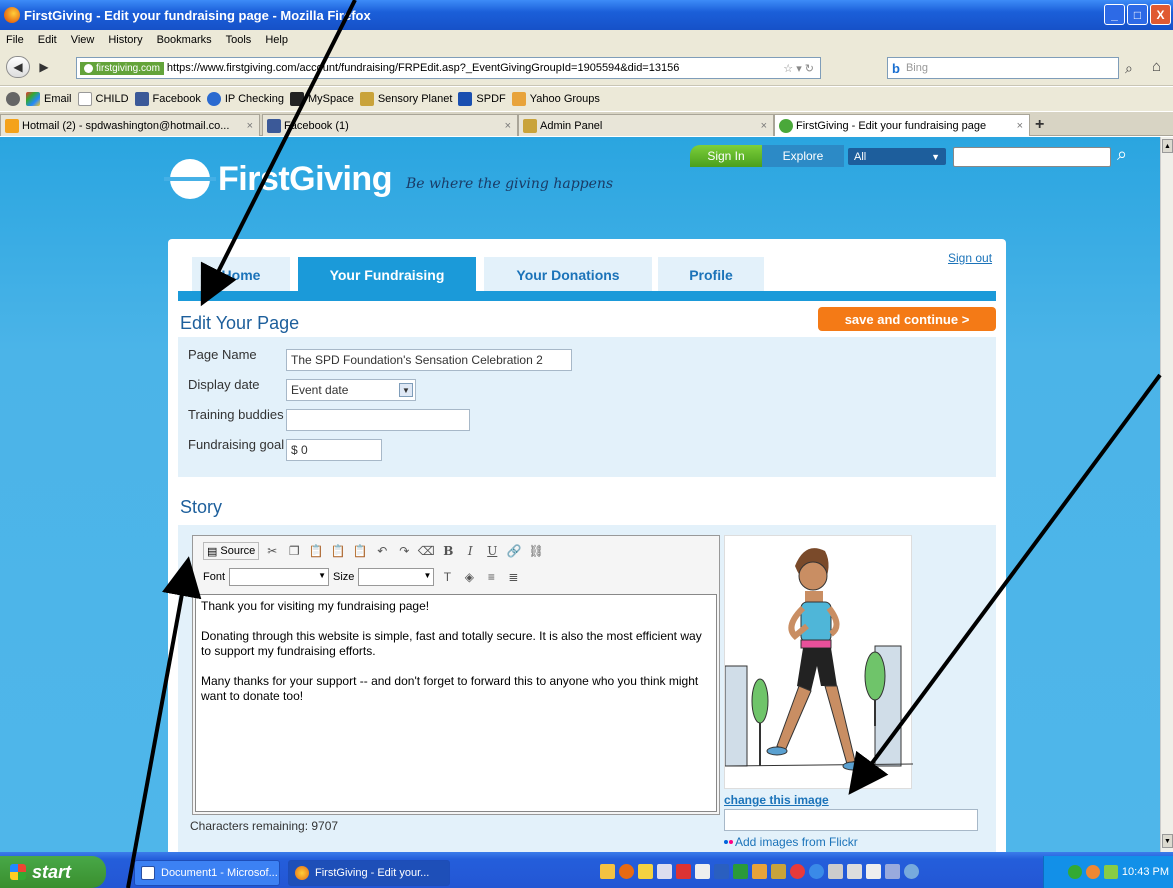 This screenshot has height=888, width=1173. Describe the element at coordinates (360, 551) in the screenshot. I see `paste-word-icon: 📋` at that location.